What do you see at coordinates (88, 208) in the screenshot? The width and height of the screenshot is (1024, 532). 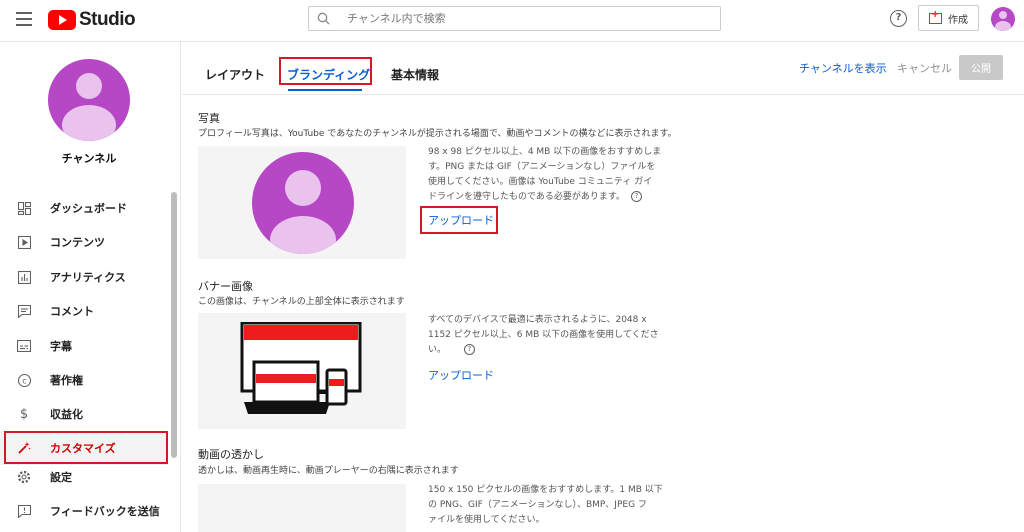 I see `sidebar-item-label: ダッシュボード` at bounding box center [88, 208].